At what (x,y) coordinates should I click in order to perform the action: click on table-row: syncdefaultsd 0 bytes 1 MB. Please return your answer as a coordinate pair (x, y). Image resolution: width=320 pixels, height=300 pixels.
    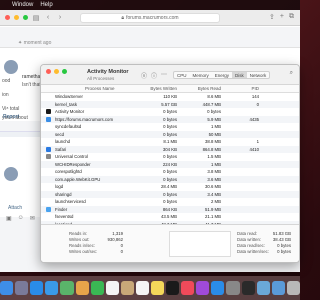
    Looking at the image, I should click on (170, 127).